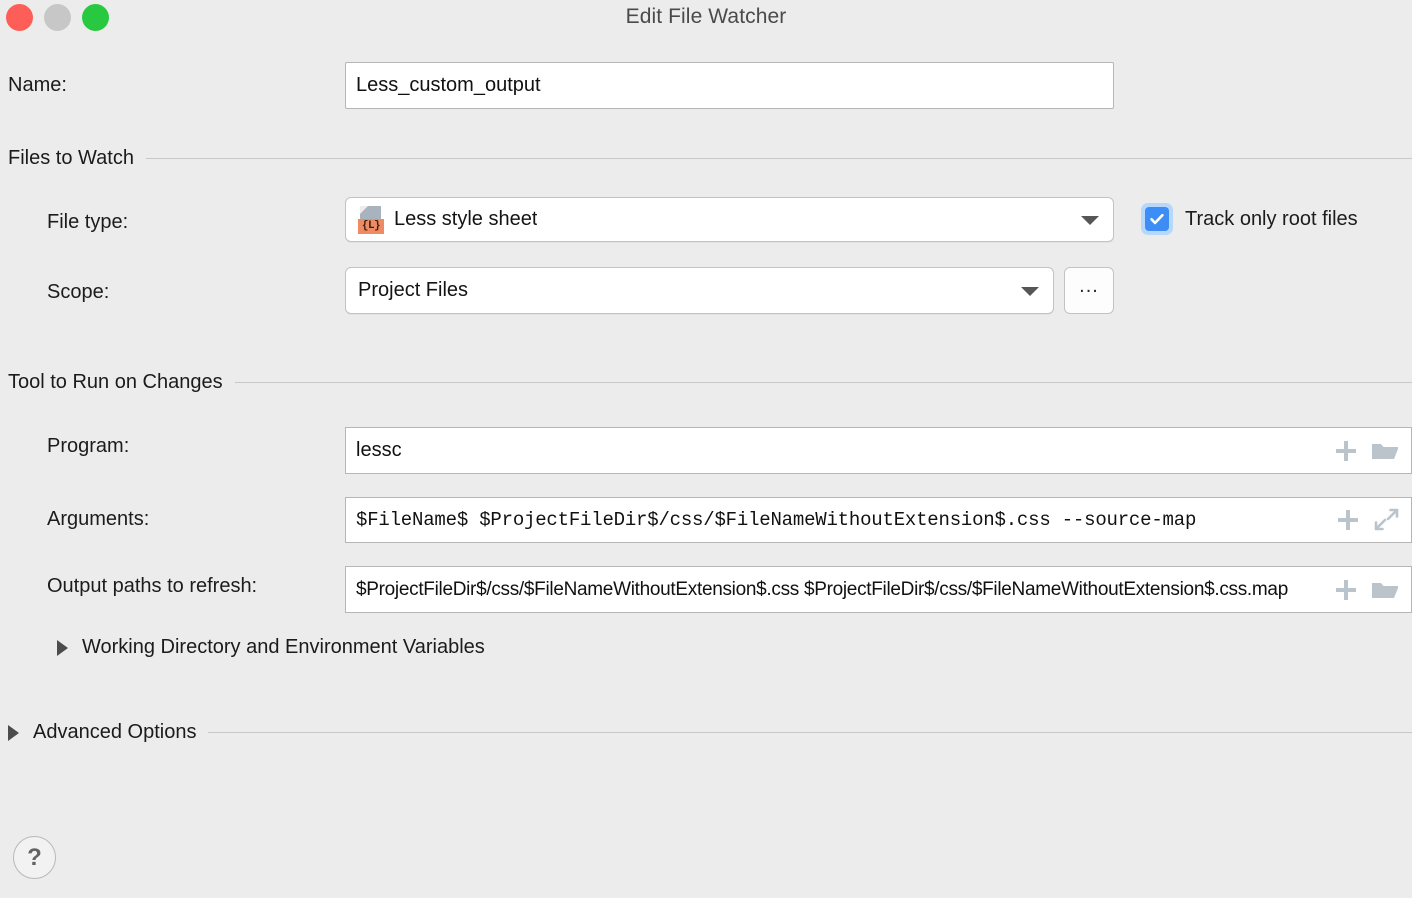  I want to click on section-tool-to-run: Tool to Run on Changes, so click(710, 382).